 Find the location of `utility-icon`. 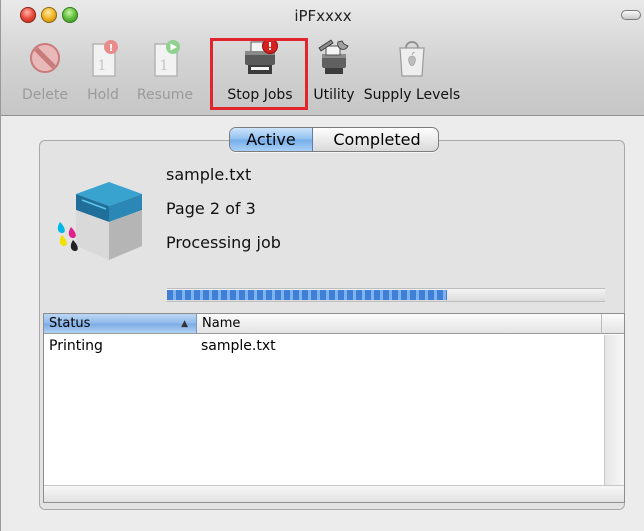

utility-icon is located at coordinates (333, 56).